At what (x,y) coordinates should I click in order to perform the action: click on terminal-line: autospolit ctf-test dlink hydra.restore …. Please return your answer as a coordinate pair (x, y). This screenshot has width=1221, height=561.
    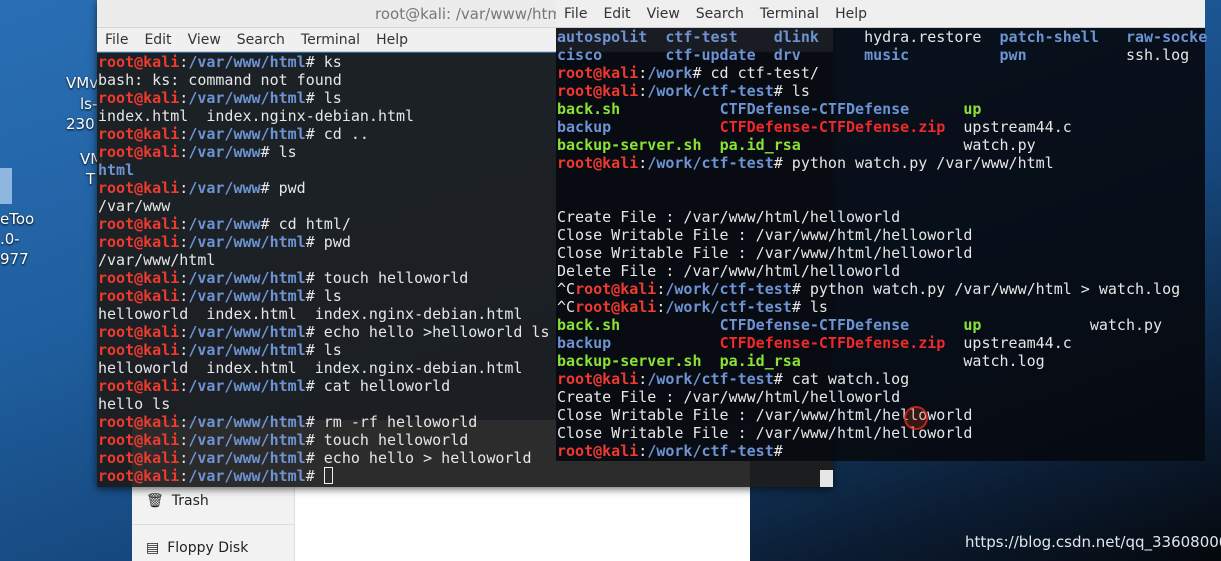
    Looking at the image, I should click on (882, 37).